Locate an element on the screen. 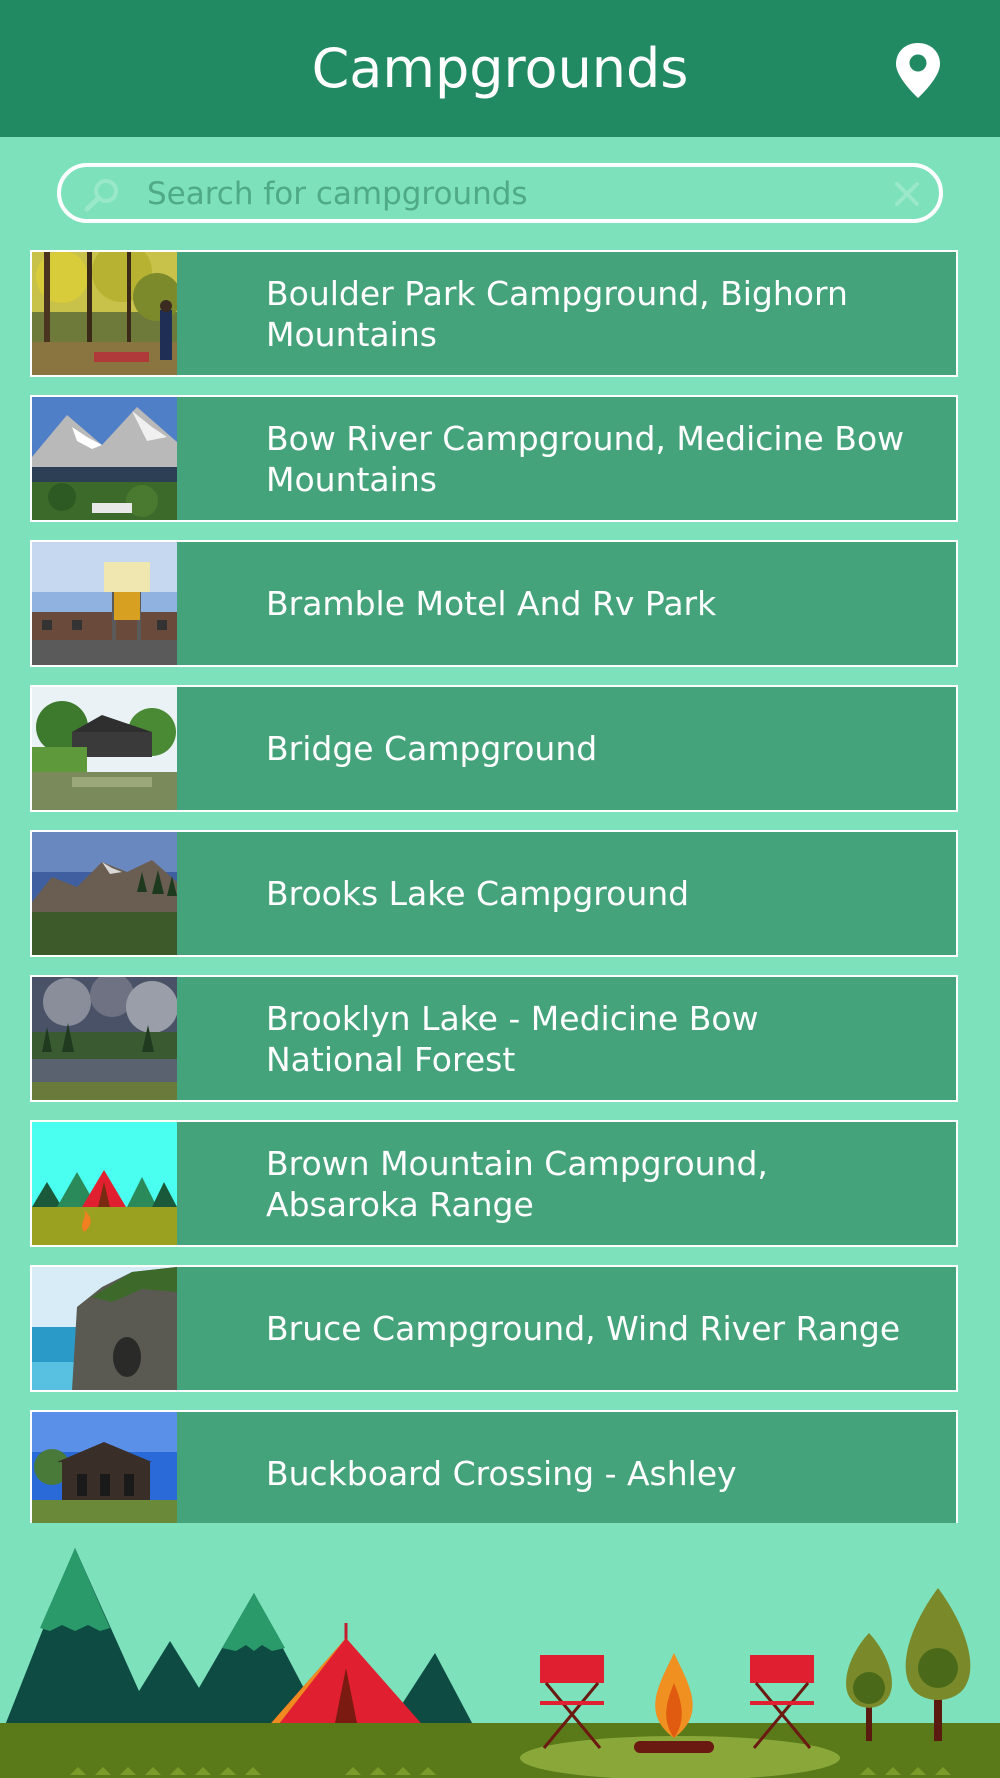  tent-illustration is located at coordinates (104, 1183).